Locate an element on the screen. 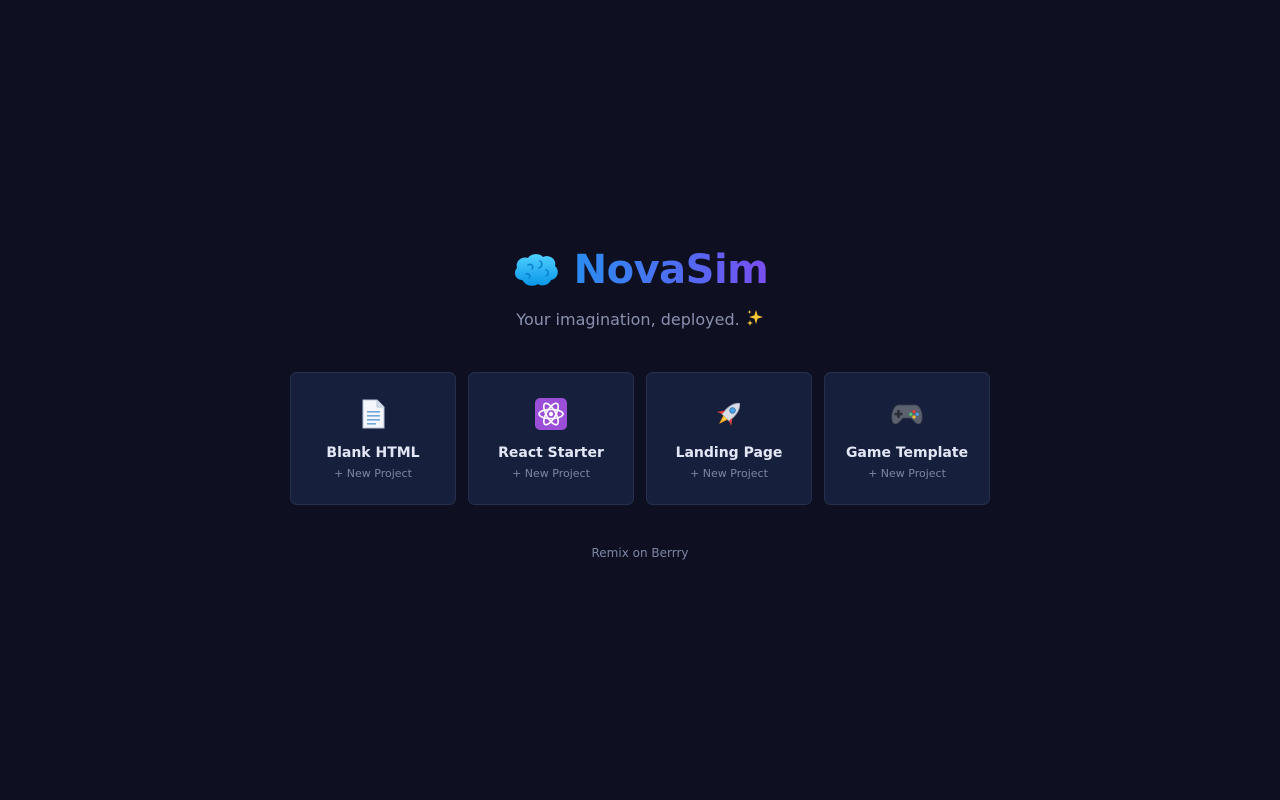 The image size is (1280, 800). template-card-game-template: Game Template + New Project is located at coordinates (907, 438).